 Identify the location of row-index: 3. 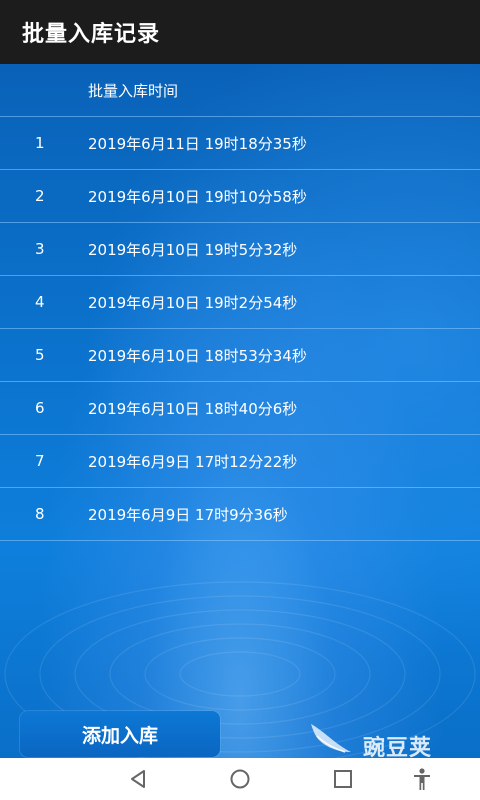
(40, 249).